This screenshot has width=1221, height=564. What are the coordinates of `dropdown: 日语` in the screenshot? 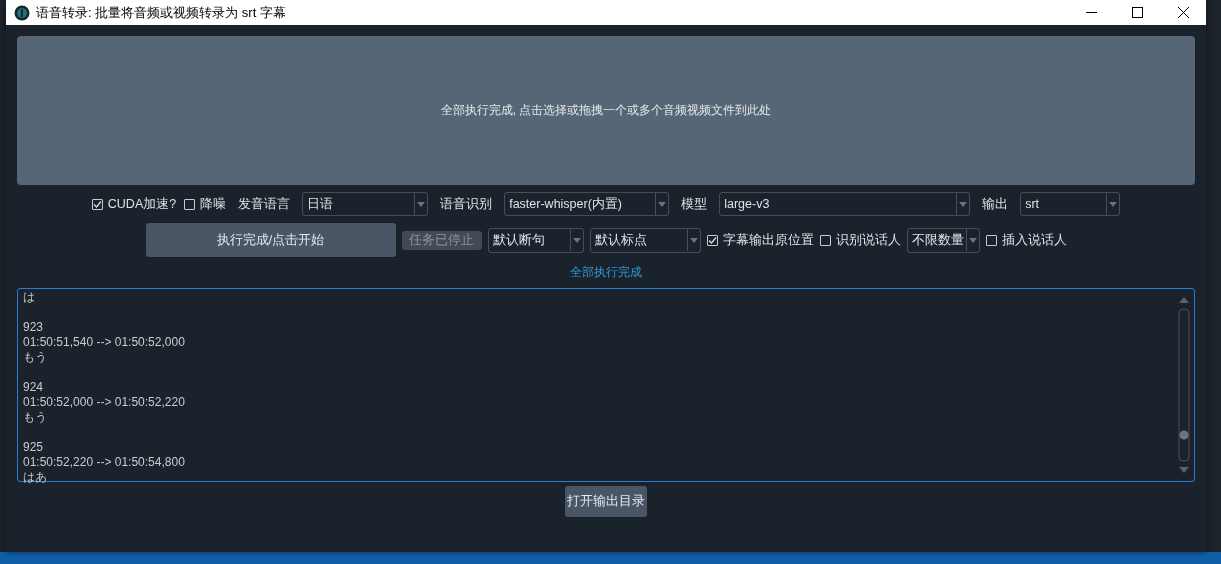 It's located at (365, 204).